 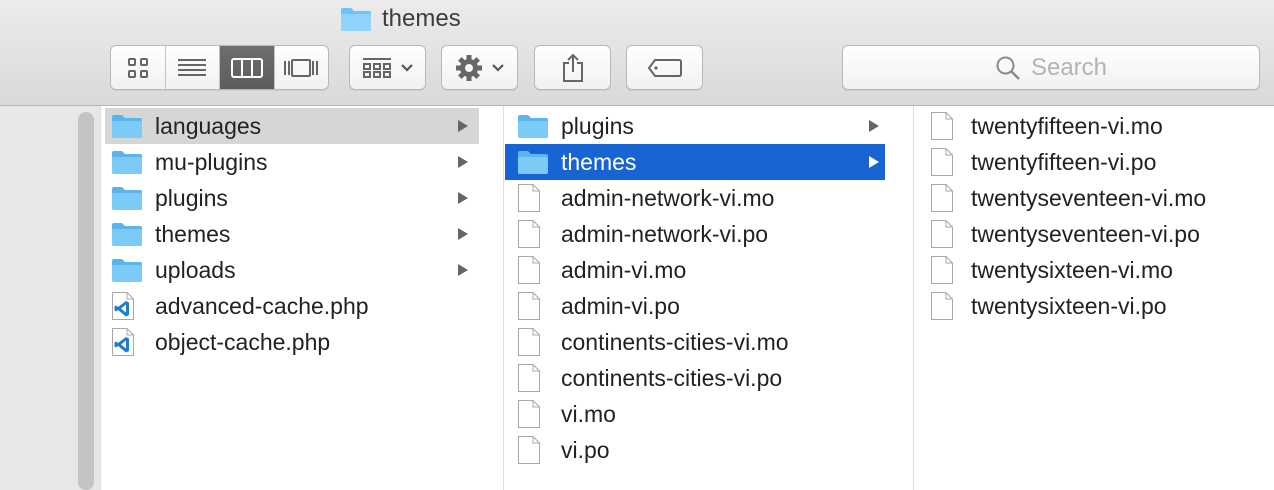 I want to click on item-name: twentyseventeen-vi.po, so click(x=1085, y=234).